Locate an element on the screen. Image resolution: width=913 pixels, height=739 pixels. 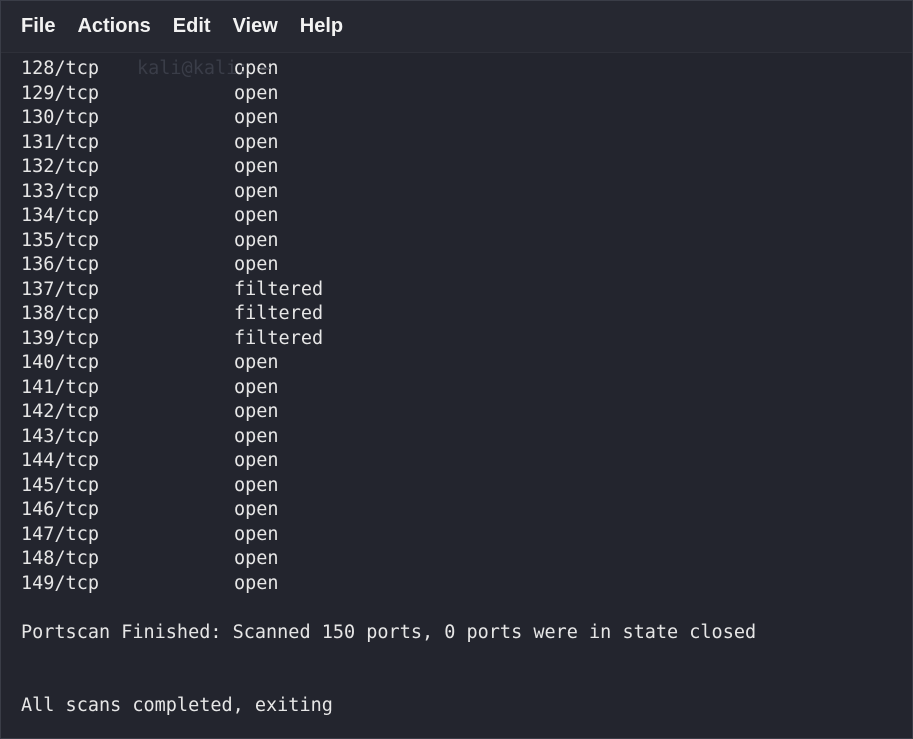
port-row: 135/tcp open is located at coordinates (466, 241).